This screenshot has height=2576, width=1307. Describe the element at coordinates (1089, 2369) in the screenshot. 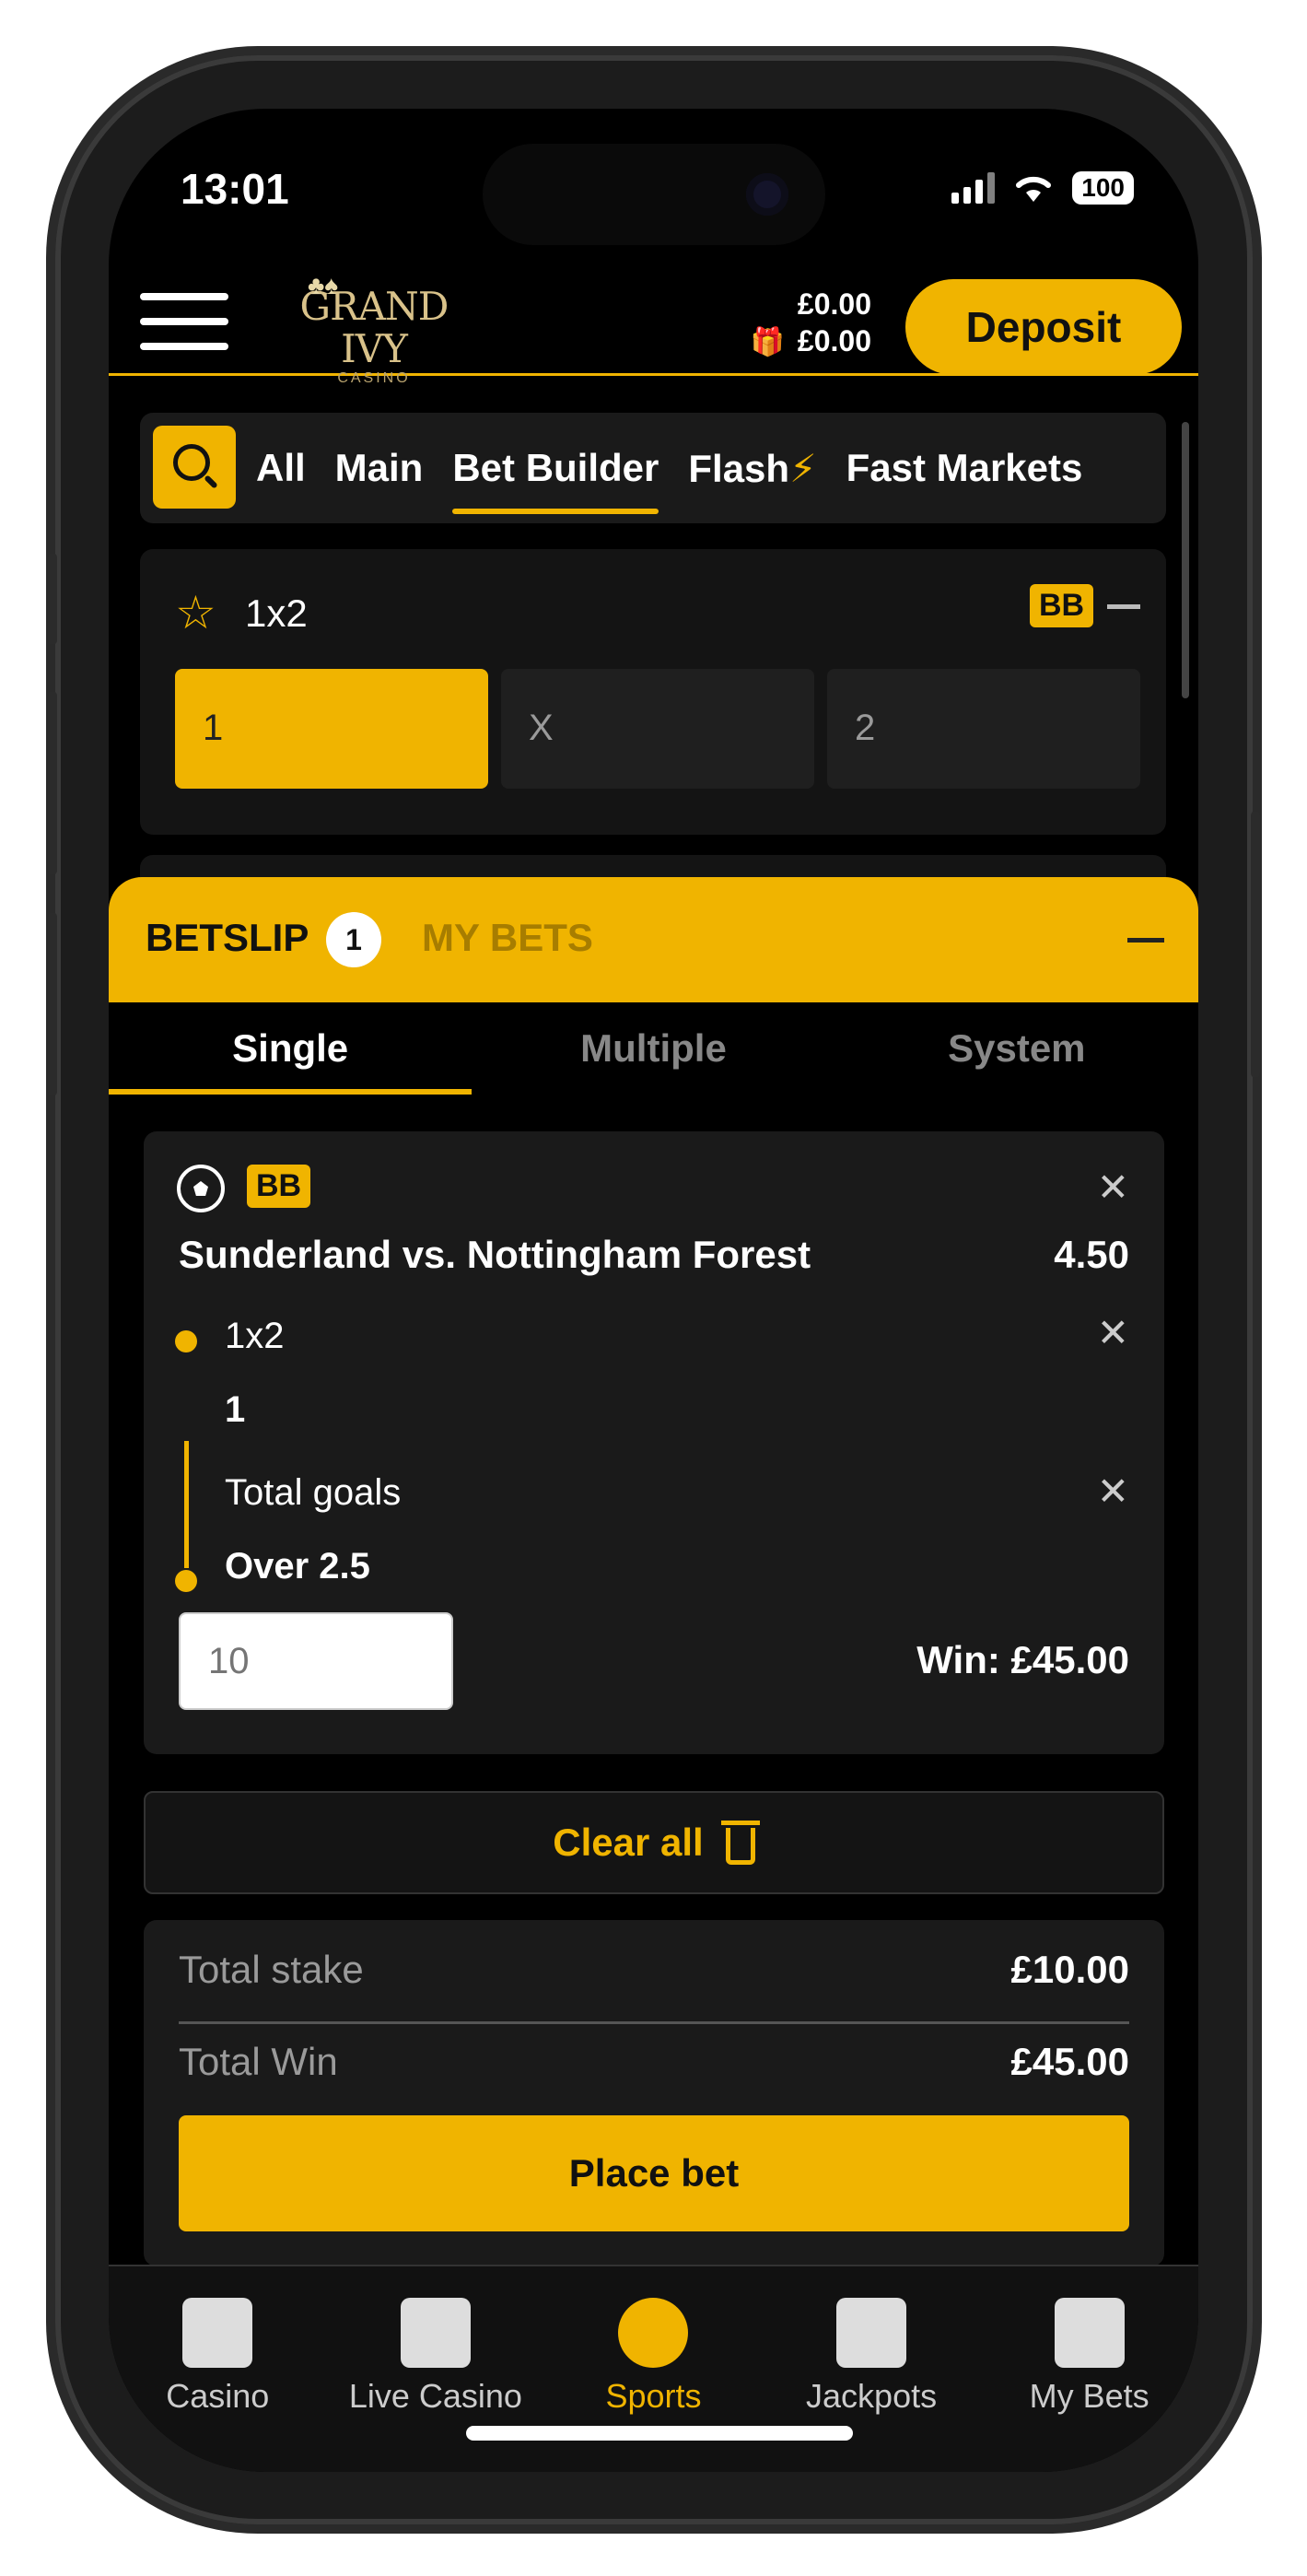

I see `nav-my-bets: My Bets` at that location.